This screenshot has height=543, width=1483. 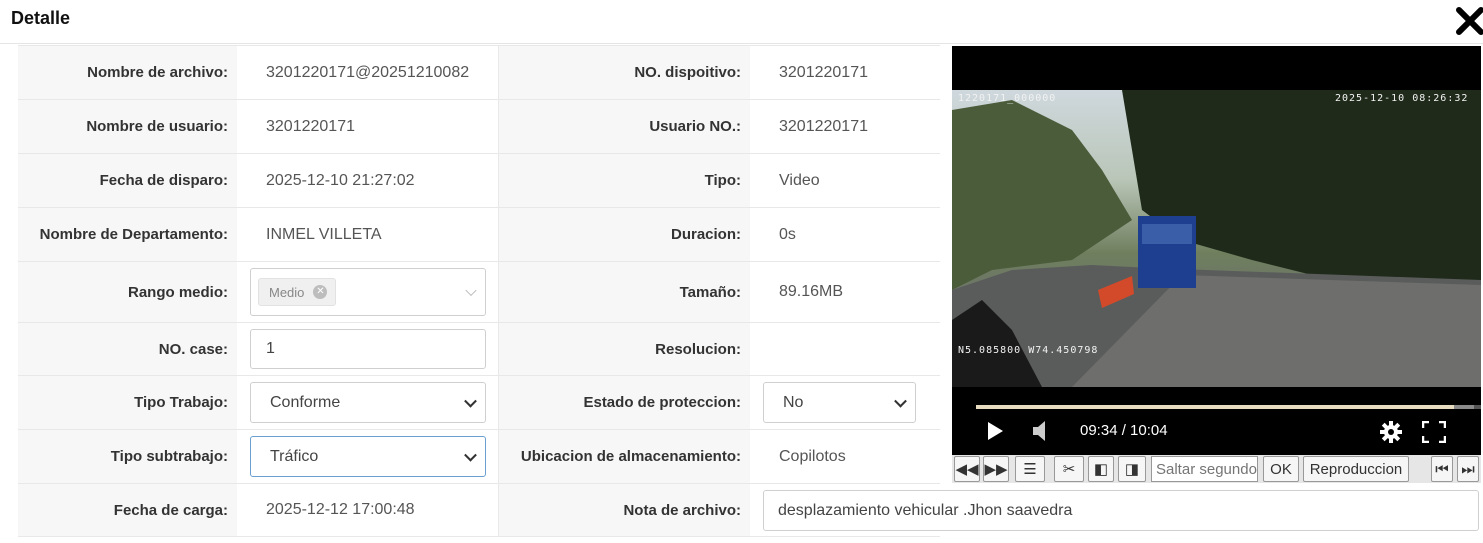 What do you see at coordinates (127, 402) in the screenshot?
I see `work-type-label: Tipo Trabajo:` at bounding box center [127, 402].